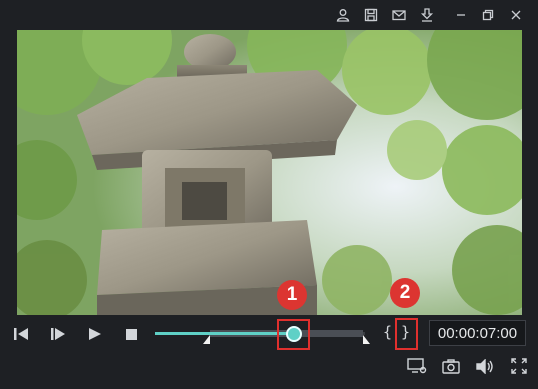  I want to click on next-frame-button, so click(58, 334).